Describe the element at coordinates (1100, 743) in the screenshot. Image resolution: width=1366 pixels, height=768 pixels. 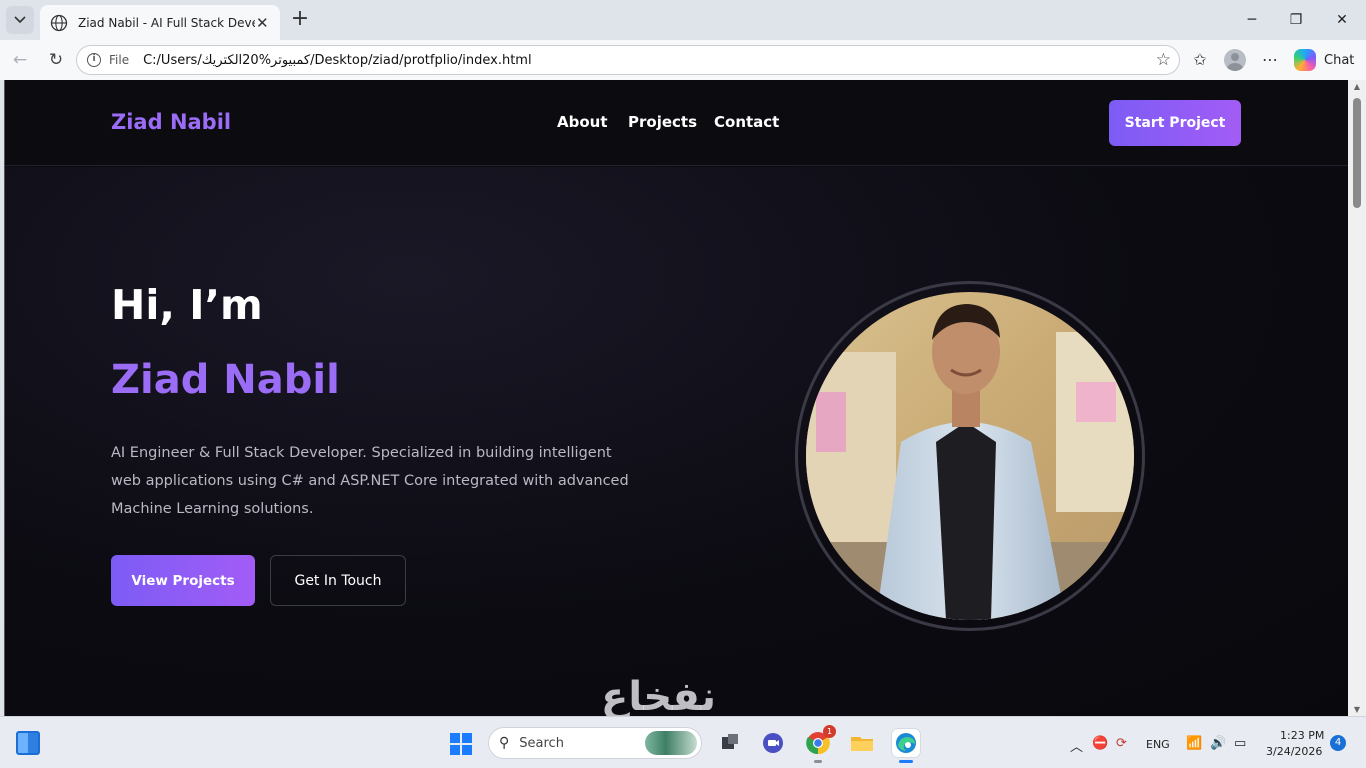
I see `security-status-icon: ⛔` at that location.